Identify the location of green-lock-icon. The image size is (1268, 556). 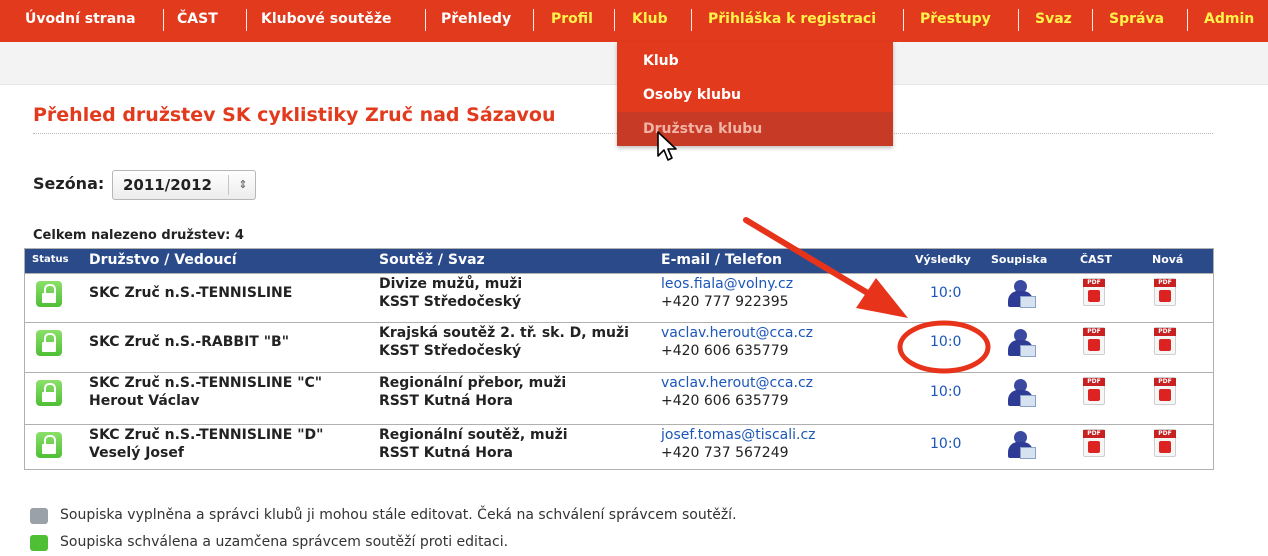
(39, 543).